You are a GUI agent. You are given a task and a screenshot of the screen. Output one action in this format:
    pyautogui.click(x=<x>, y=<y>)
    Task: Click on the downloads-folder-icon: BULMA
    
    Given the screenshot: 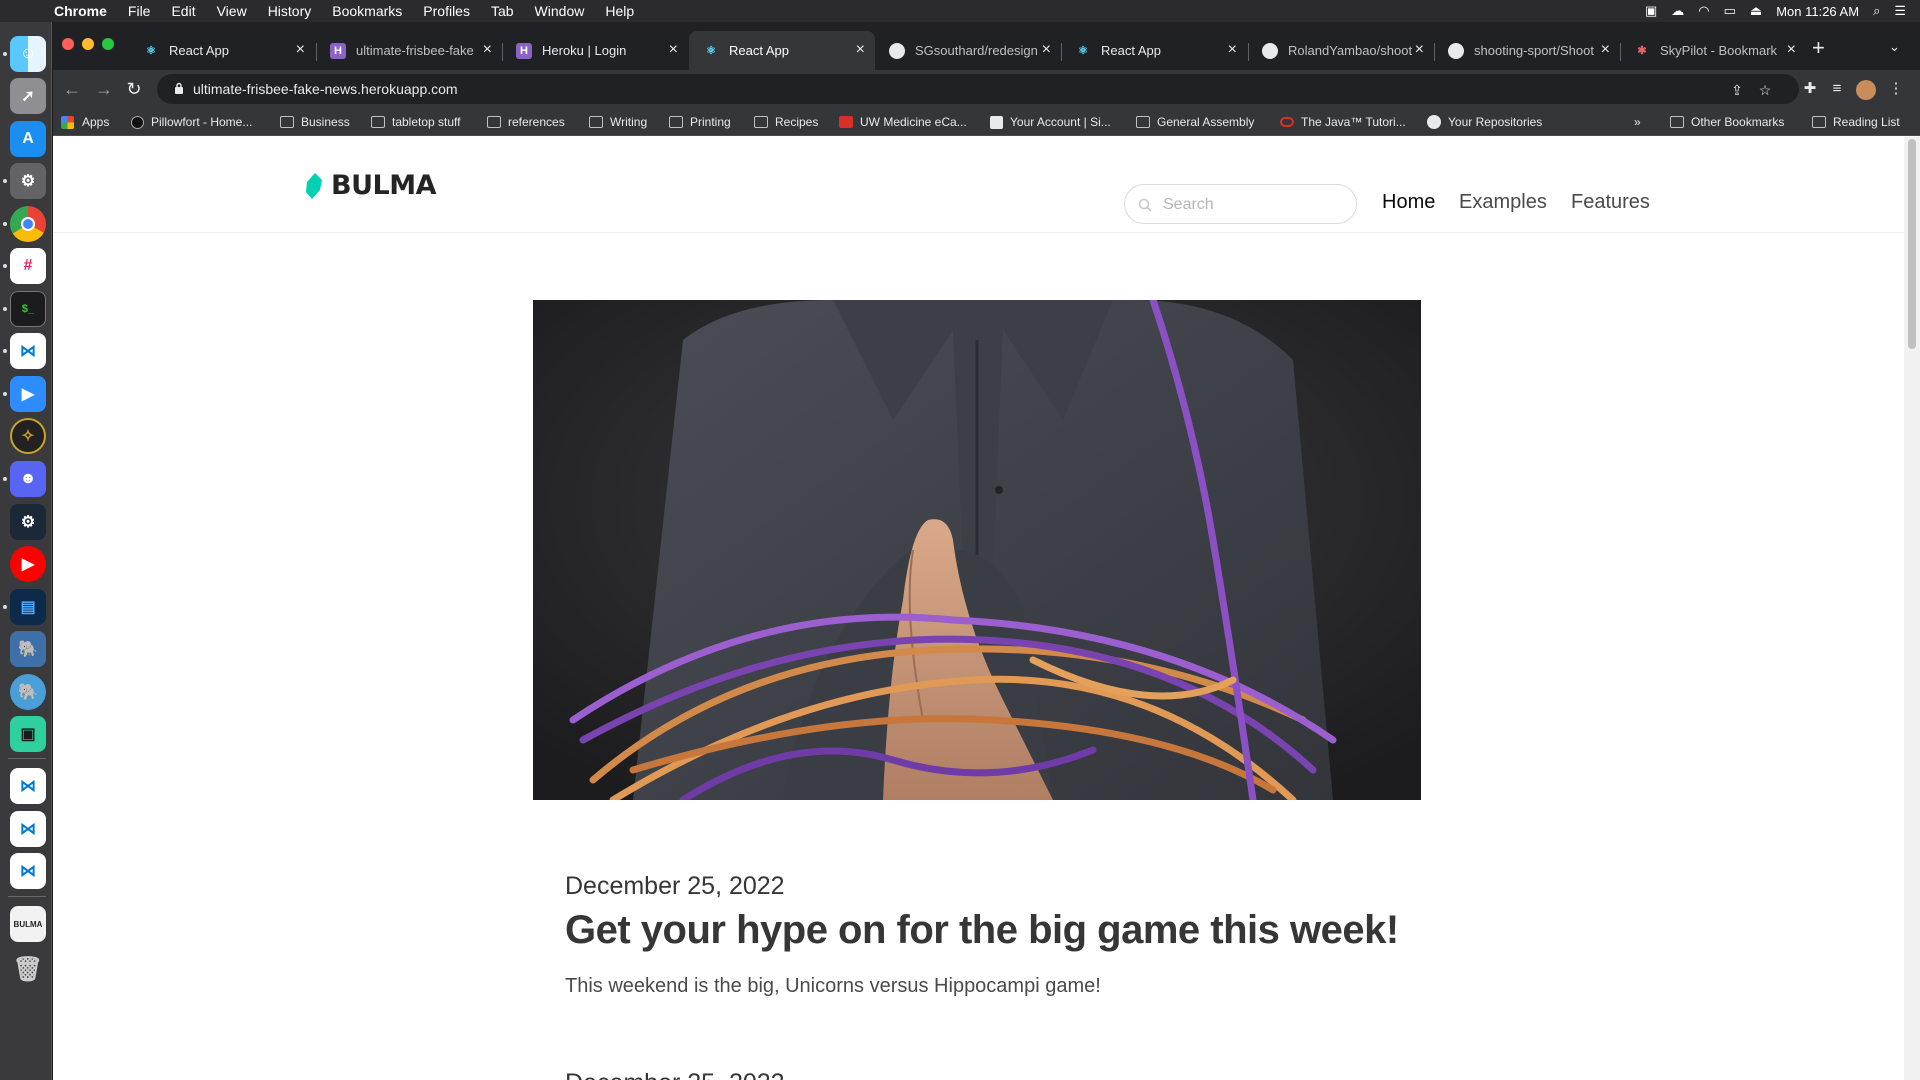 What is the action you would take?
    pyautogui.click(x=28, y=924)
    